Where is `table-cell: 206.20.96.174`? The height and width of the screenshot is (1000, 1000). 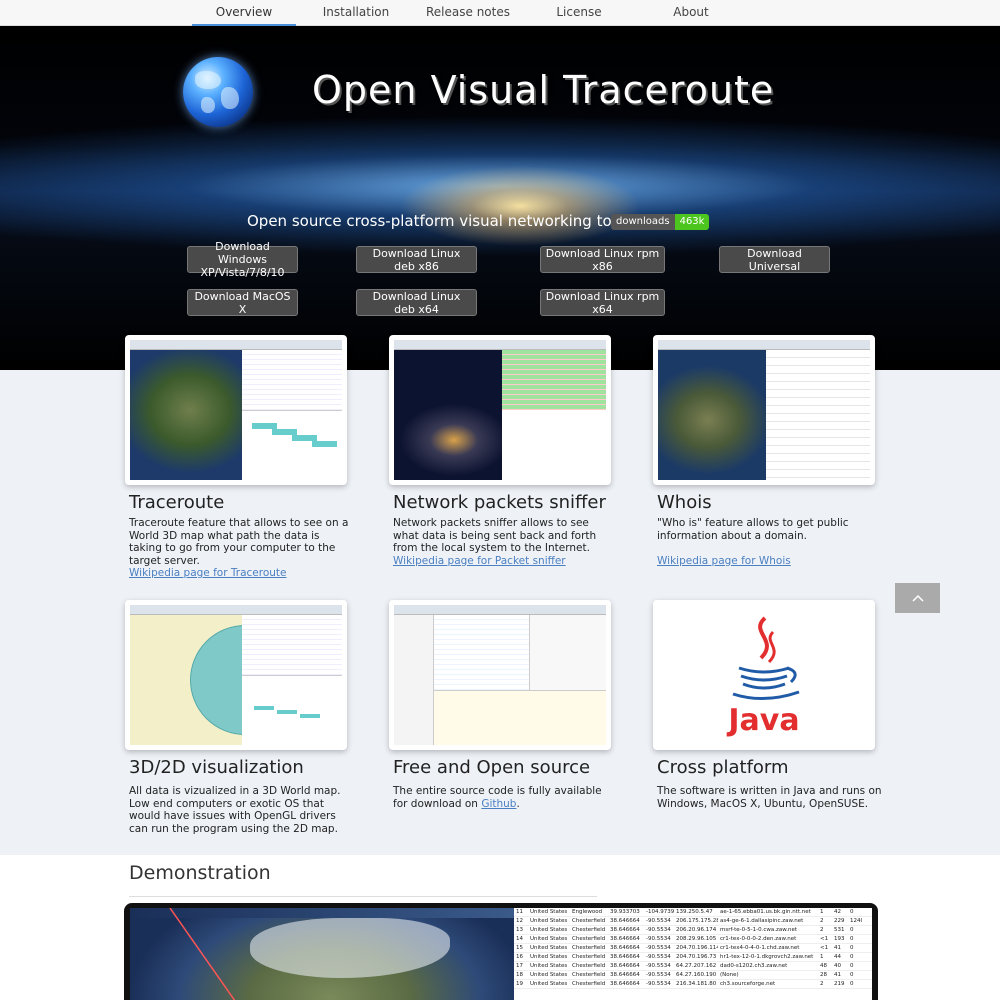
table-cell: 206.20.96.174 is located at coordinates (696, 930).